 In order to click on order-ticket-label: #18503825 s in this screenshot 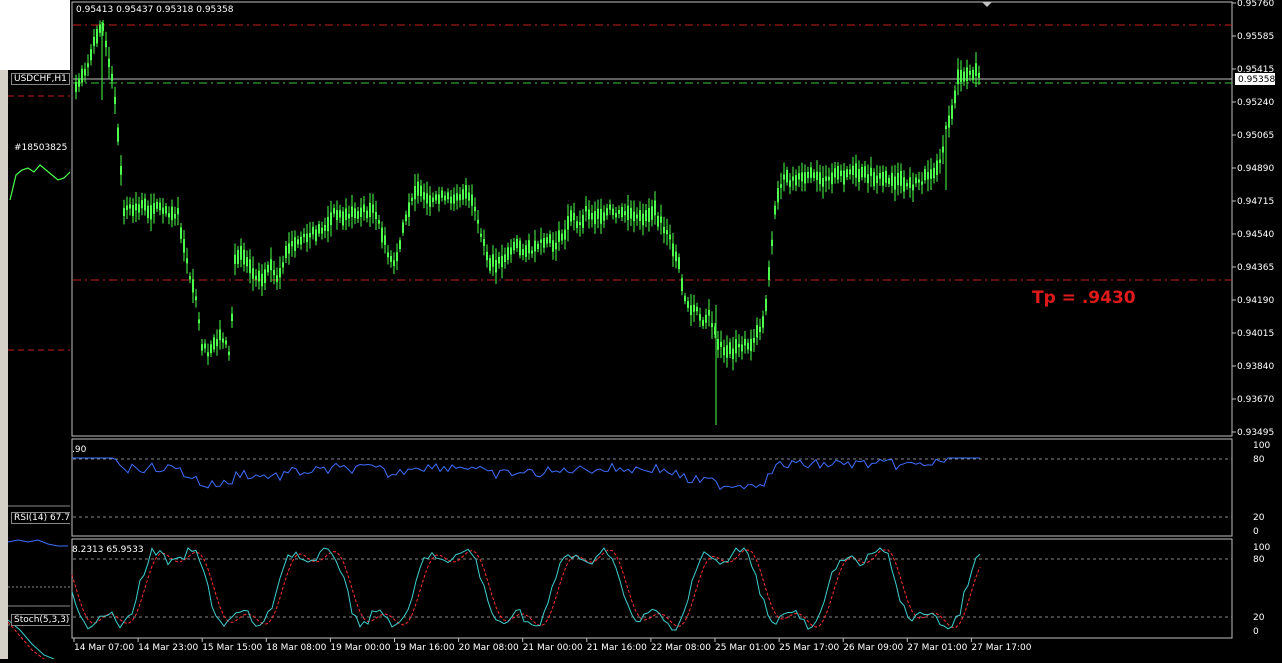, I will do `click(44, 148)`.